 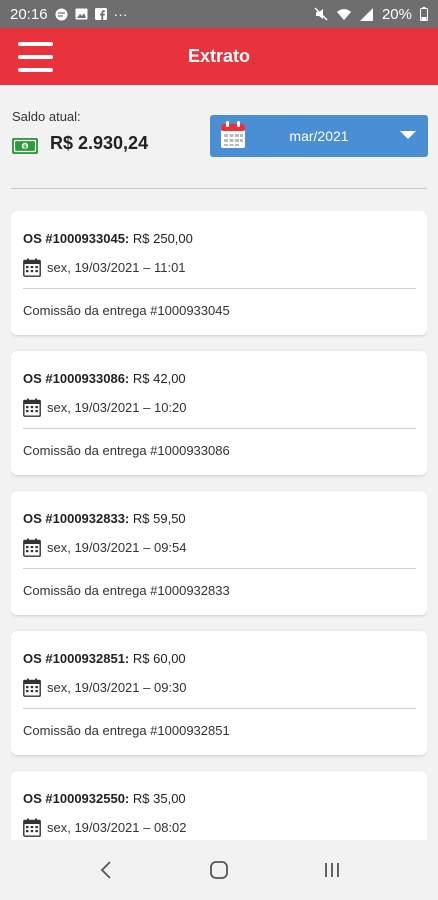 What do you see at coordinates (126, 590) in the screenshot?
I see `card-description: Comissão da entrega #1000932833` at bounding box center [126, 590].